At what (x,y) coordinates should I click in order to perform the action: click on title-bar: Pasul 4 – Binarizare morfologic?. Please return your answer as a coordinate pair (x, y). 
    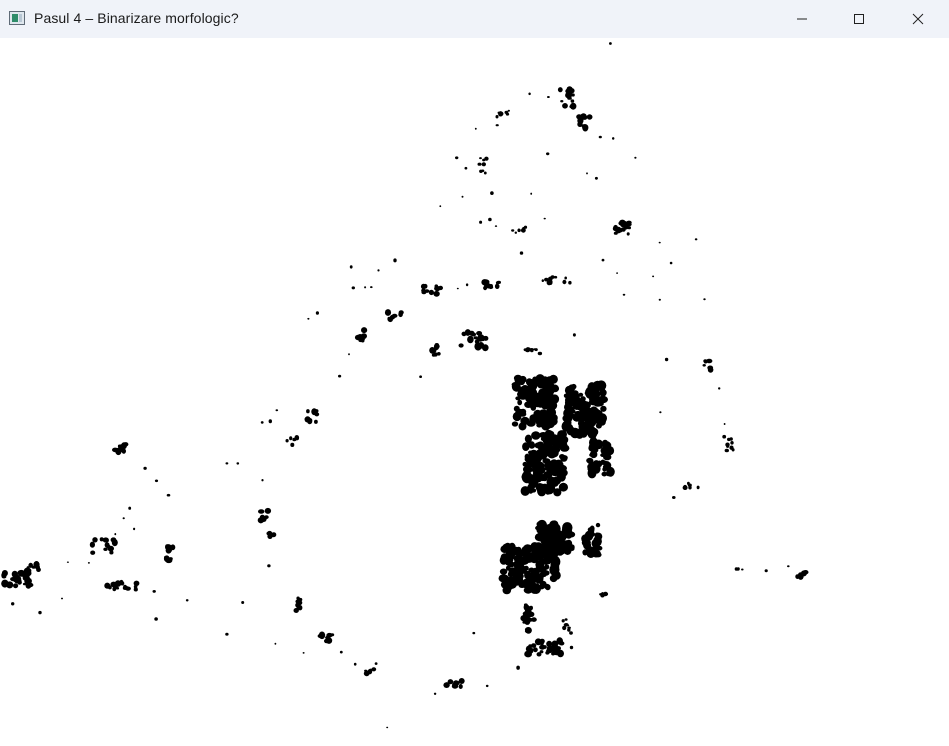
    Looking at the image, I should click on (474, 19).